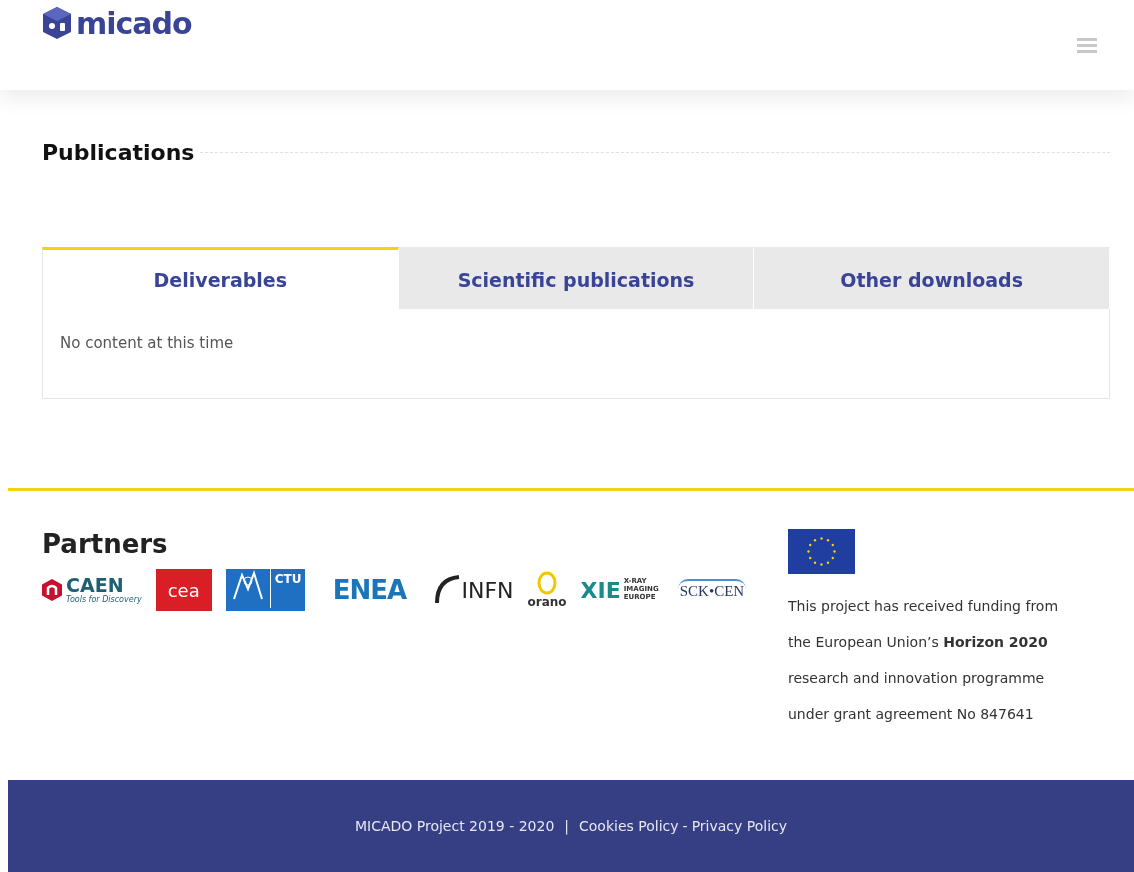 This screenshot has height=872, width=1134. What do you see at coordinates (105, 544) in the screenshot?
I see `partners-heading: Partners` at bounding box center [105, 544].